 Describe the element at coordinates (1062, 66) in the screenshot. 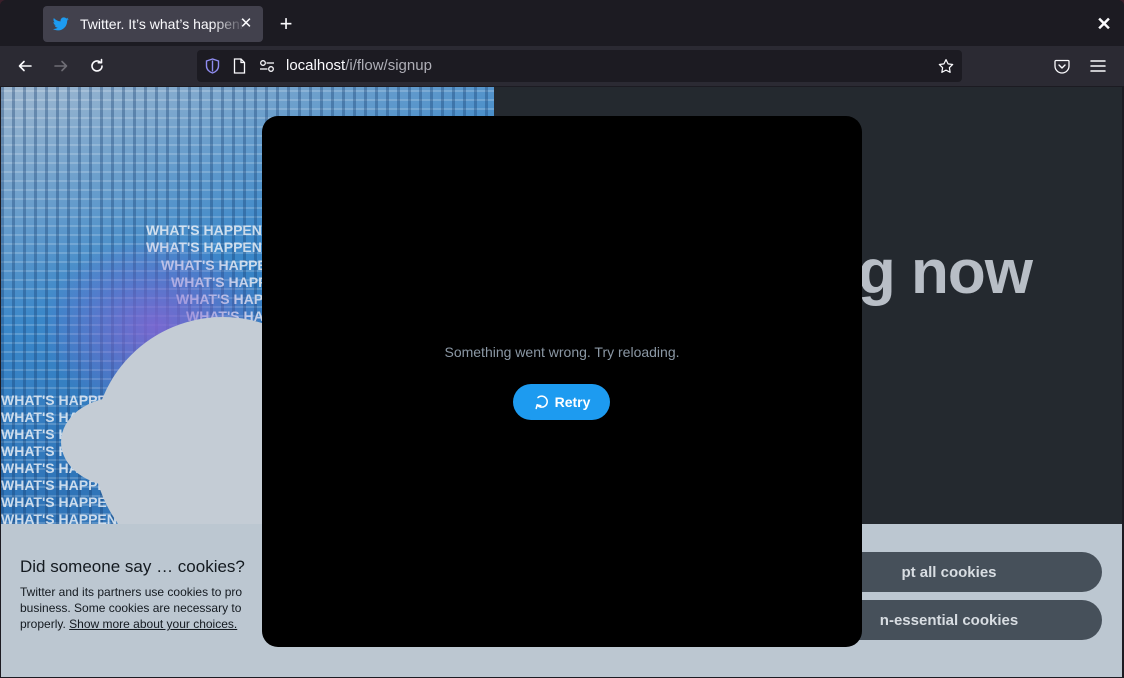

I see `pocket-icon` at that location.